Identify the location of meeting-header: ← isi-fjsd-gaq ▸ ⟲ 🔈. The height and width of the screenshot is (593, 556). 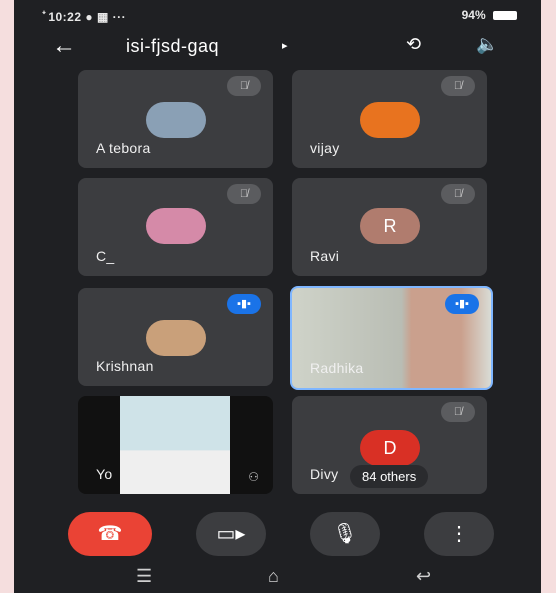
(277, 47).